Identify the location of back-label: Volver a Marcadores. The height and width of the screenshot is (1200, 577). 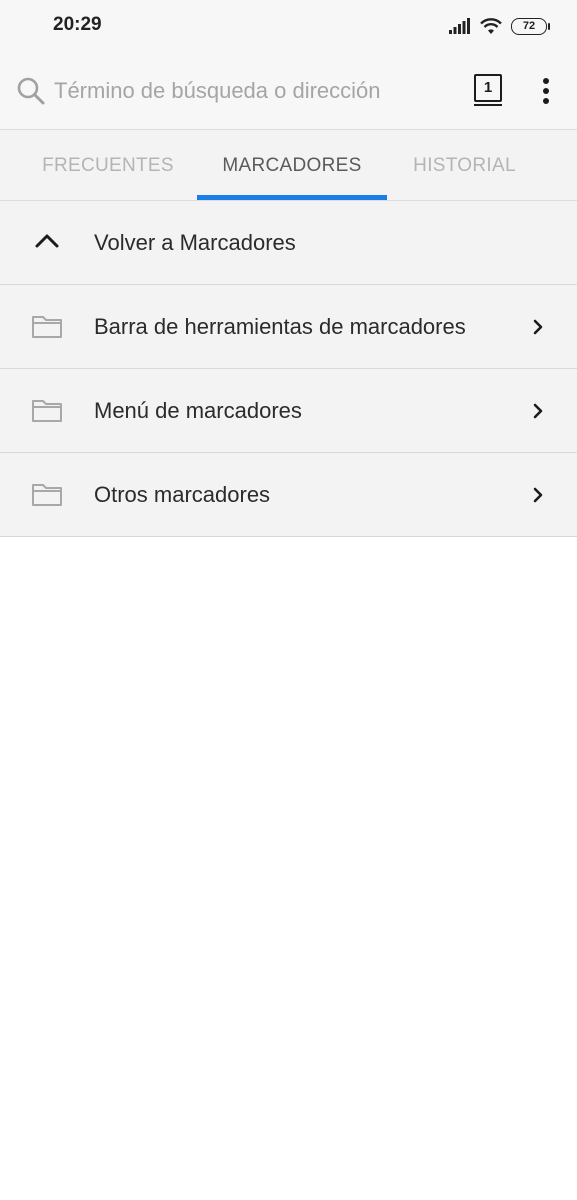
(195, 242).